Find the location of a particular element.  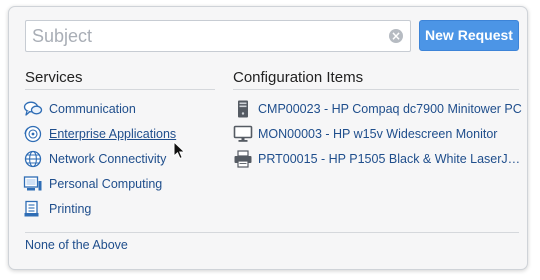

configuration-items-heading: Configuration Items is located at coordinates (298, 77).